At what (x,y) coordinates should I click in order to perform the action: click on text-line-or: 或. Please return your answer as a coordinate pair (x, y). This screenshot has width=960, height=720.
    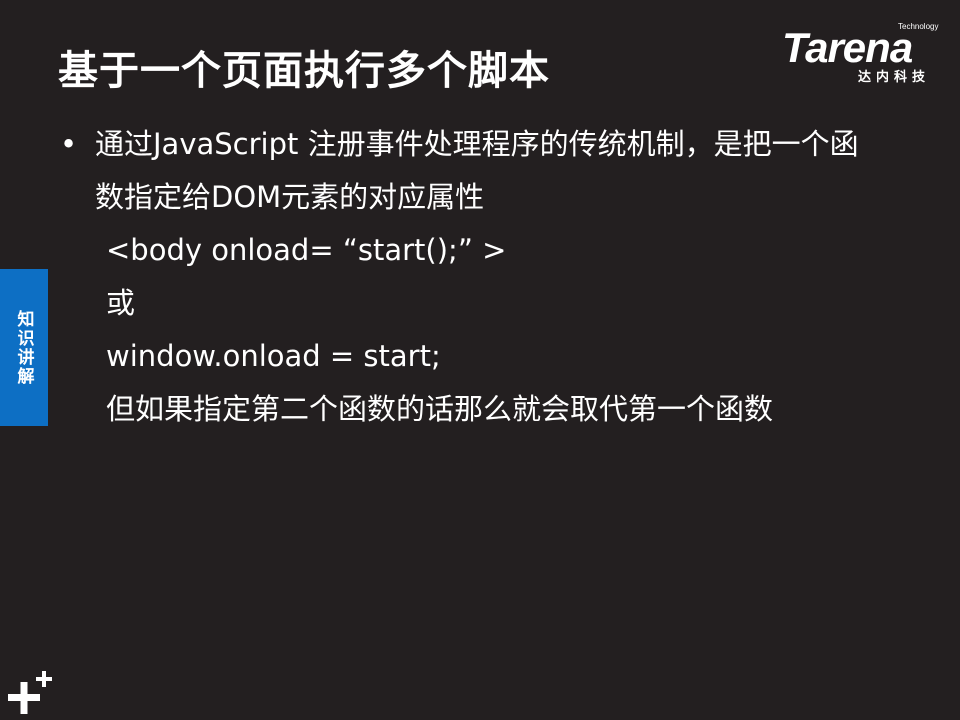
    Looking at the image, I should click on (121, 303).